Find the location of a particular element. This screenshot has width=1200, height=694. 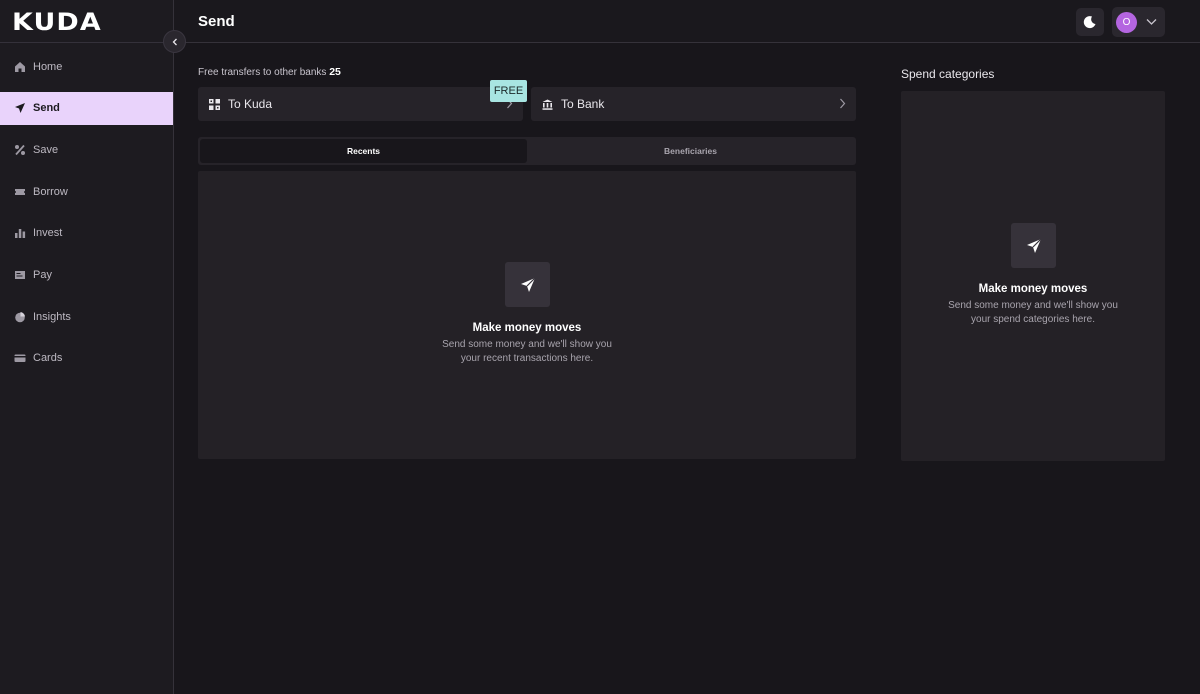

kuda-logo: KUDA is located at coordinates (57, 22).